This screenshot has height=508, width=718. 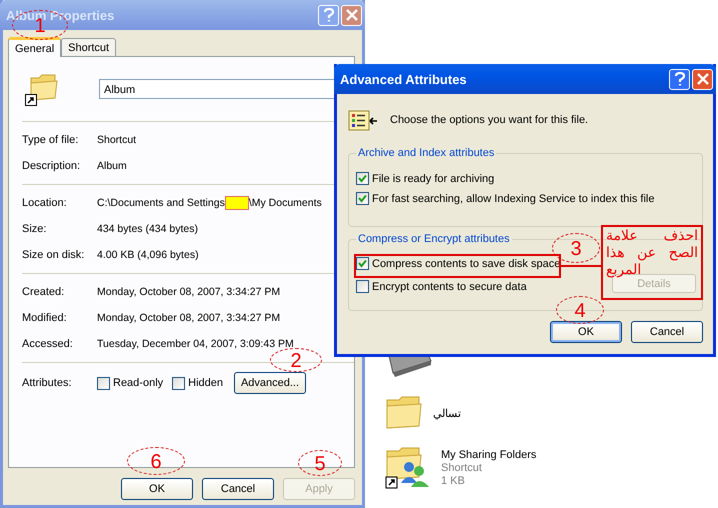 I want to click on step-number-circle: 2, so click(x=296, y=360).